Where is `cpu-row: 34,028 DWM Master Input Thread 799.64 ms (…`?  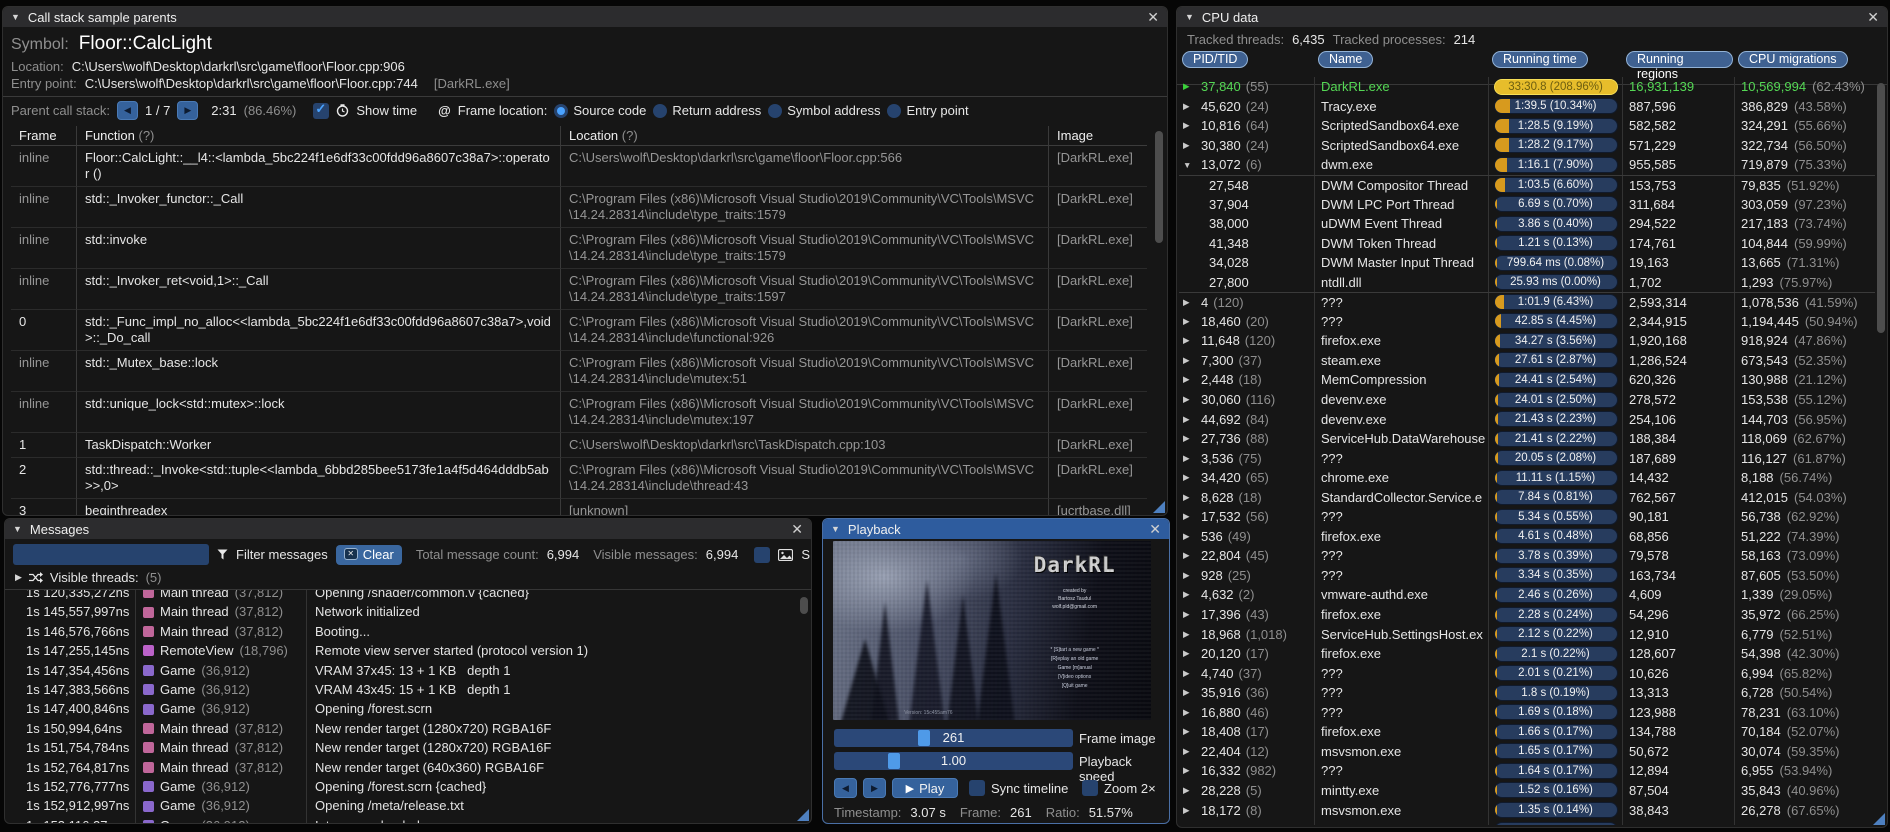 cpu-row: 34,028 DWM Master Input Thread 799.64 ms (… is located at coordinates (1527, 262).